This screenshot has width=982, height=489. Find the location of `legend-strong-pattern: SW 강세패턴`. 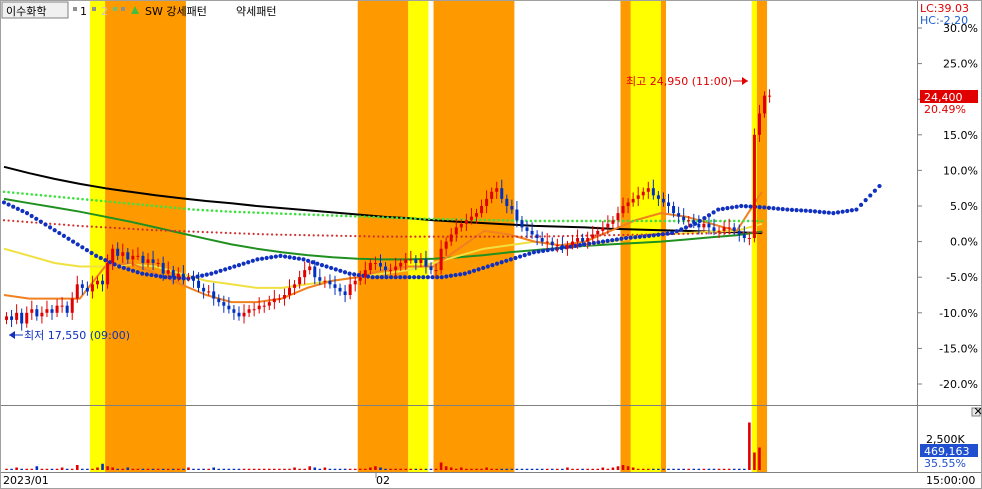

legend-strong-pattern: SW 강세패턴 is located at coordinates (176, 11).